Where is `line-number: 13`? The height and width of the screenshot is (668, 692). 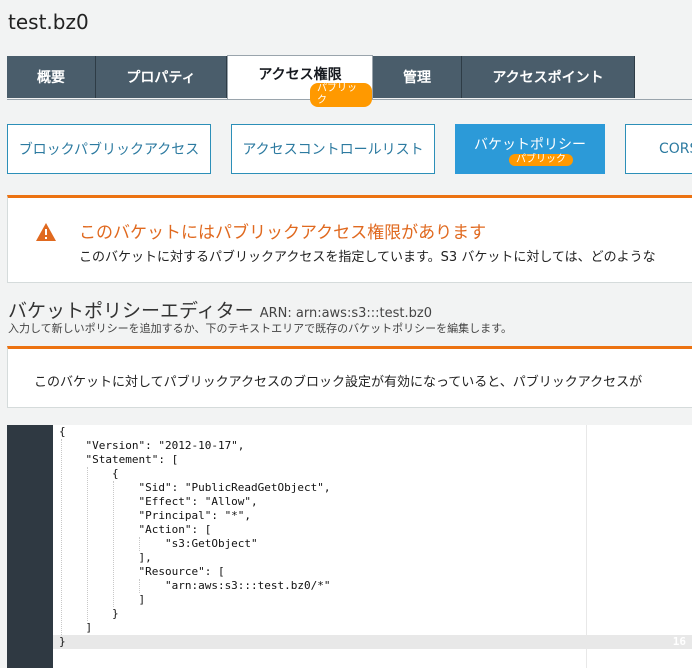 line-number: 13 is located at coordinates (679, 599).